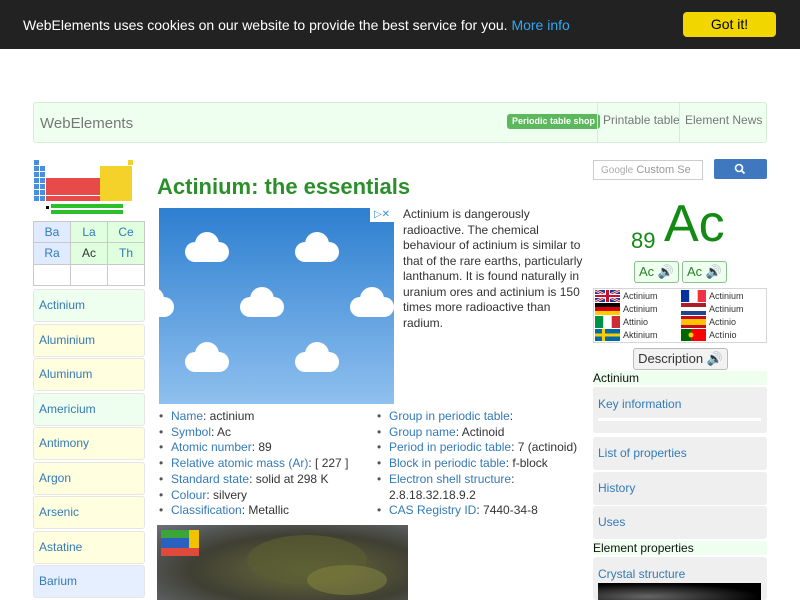 Image resolution: width=800 pixels, height=600 pixels. Describe the element at coordinates (621, 322) in the screenshot. I see `lang-italian: Attinio` at that location.